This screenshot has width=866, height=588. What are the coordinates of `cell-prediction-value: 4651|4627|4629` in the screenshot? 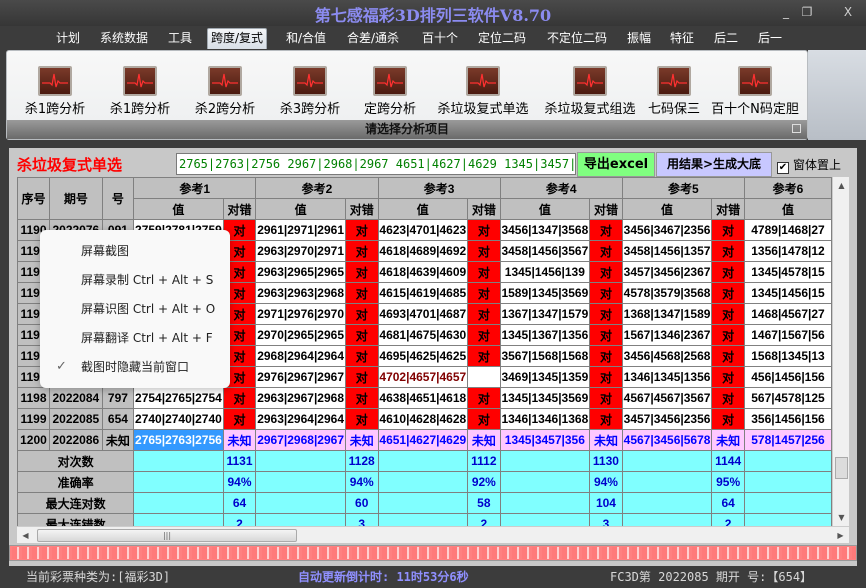 It's located at (423, 440).